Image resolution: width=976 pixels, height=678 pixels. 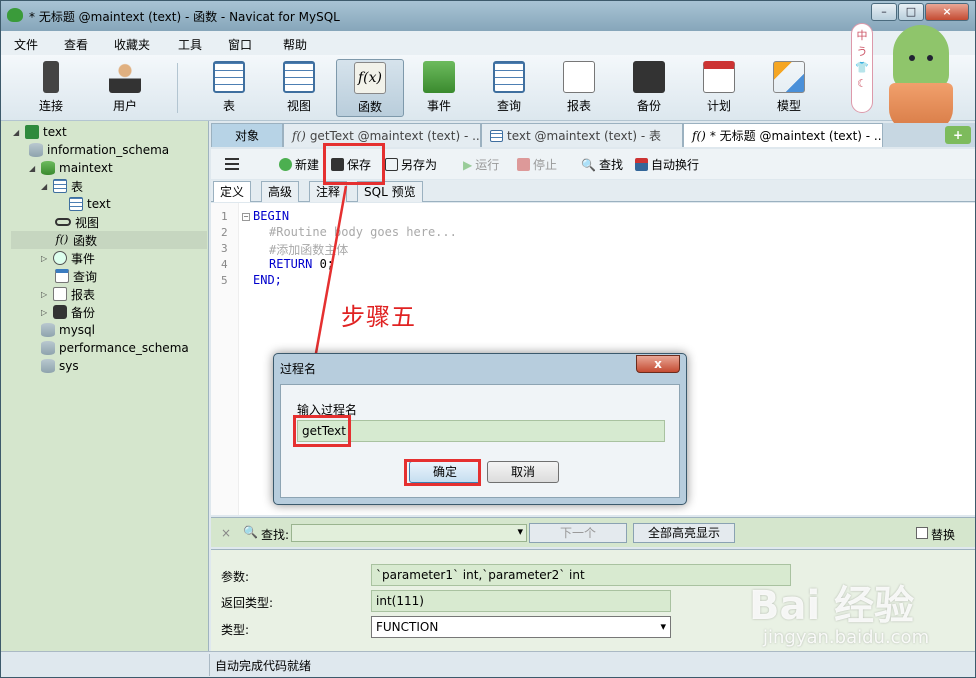 I want to click on input-highlight-box, so click(x=322, y=431).